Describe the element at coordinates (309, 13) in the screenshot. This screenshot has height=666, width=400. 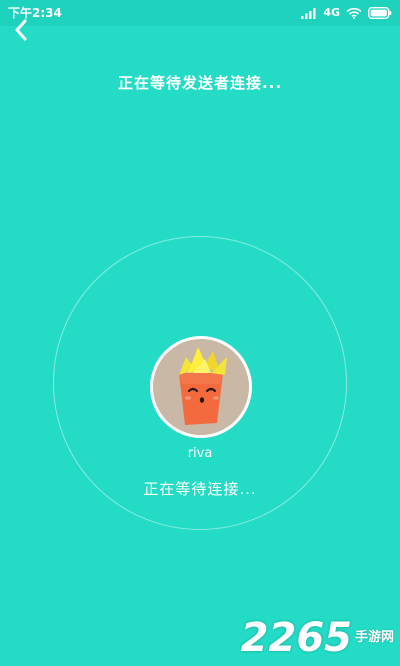
I see `signal-bars-icon` at that location.